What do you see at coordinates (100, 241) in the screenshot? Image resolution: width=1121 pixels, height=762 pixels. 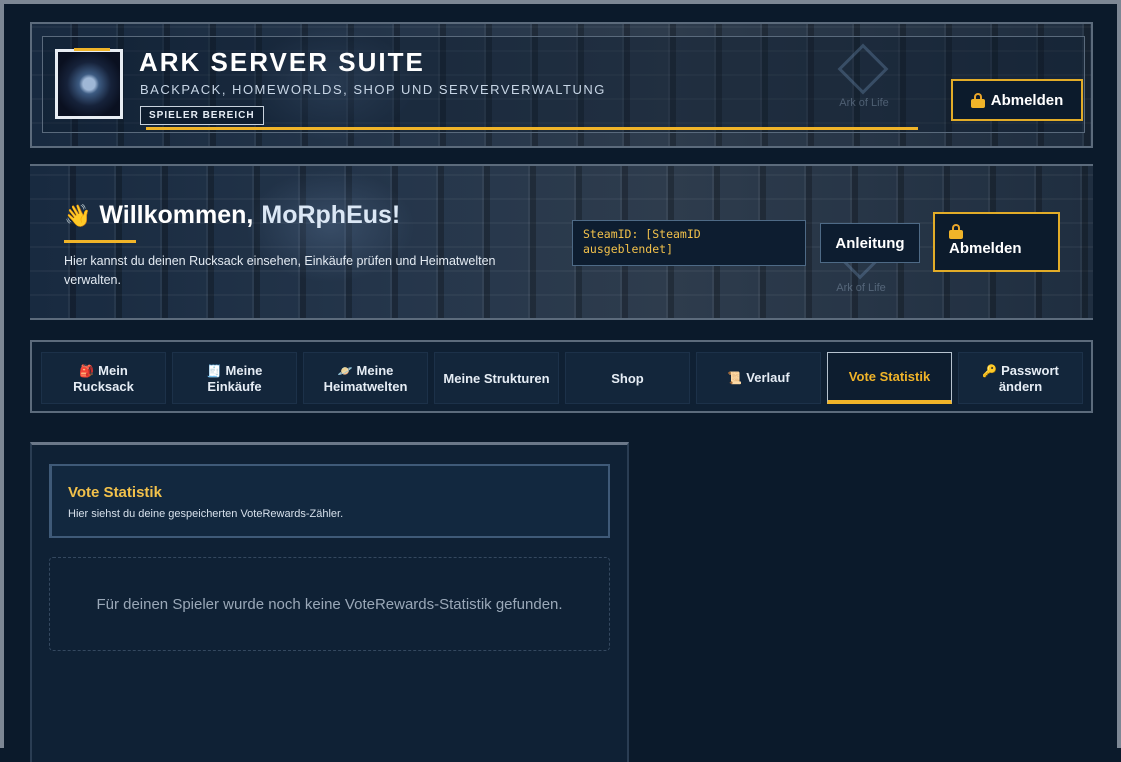 I see `welcome-accent-line` at bounding box center [100, 241].